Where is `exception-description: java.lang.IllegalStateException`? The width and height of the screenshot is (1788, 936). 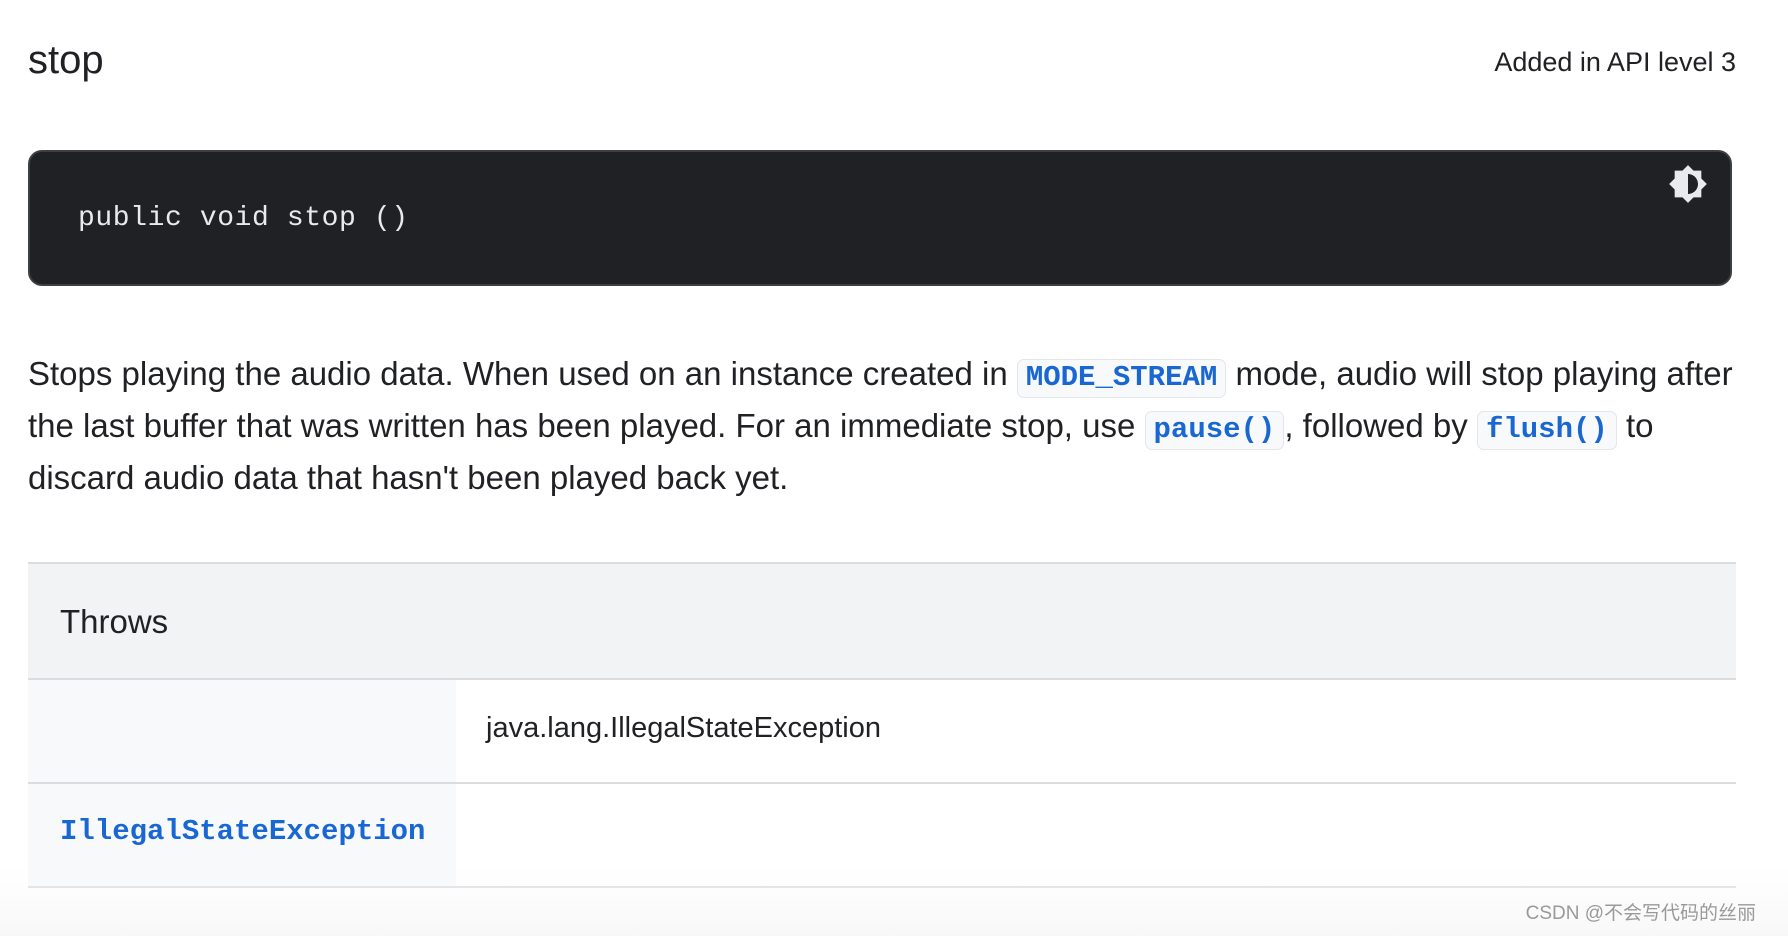
exception-description: java.lang.IllegalStateException is located at coordinates (683, 728).